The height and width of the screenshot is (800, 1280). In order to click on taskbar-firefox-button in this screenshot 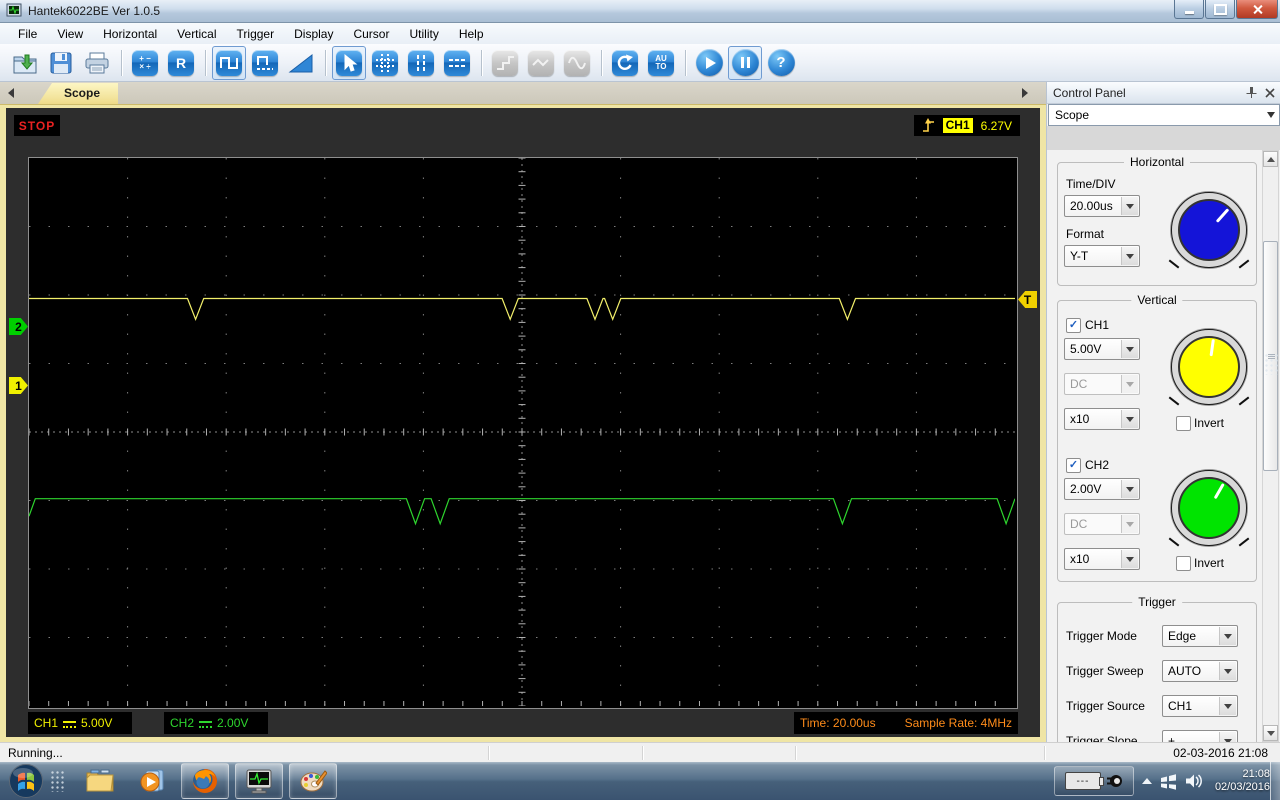, I will do `click(205, 781)`.